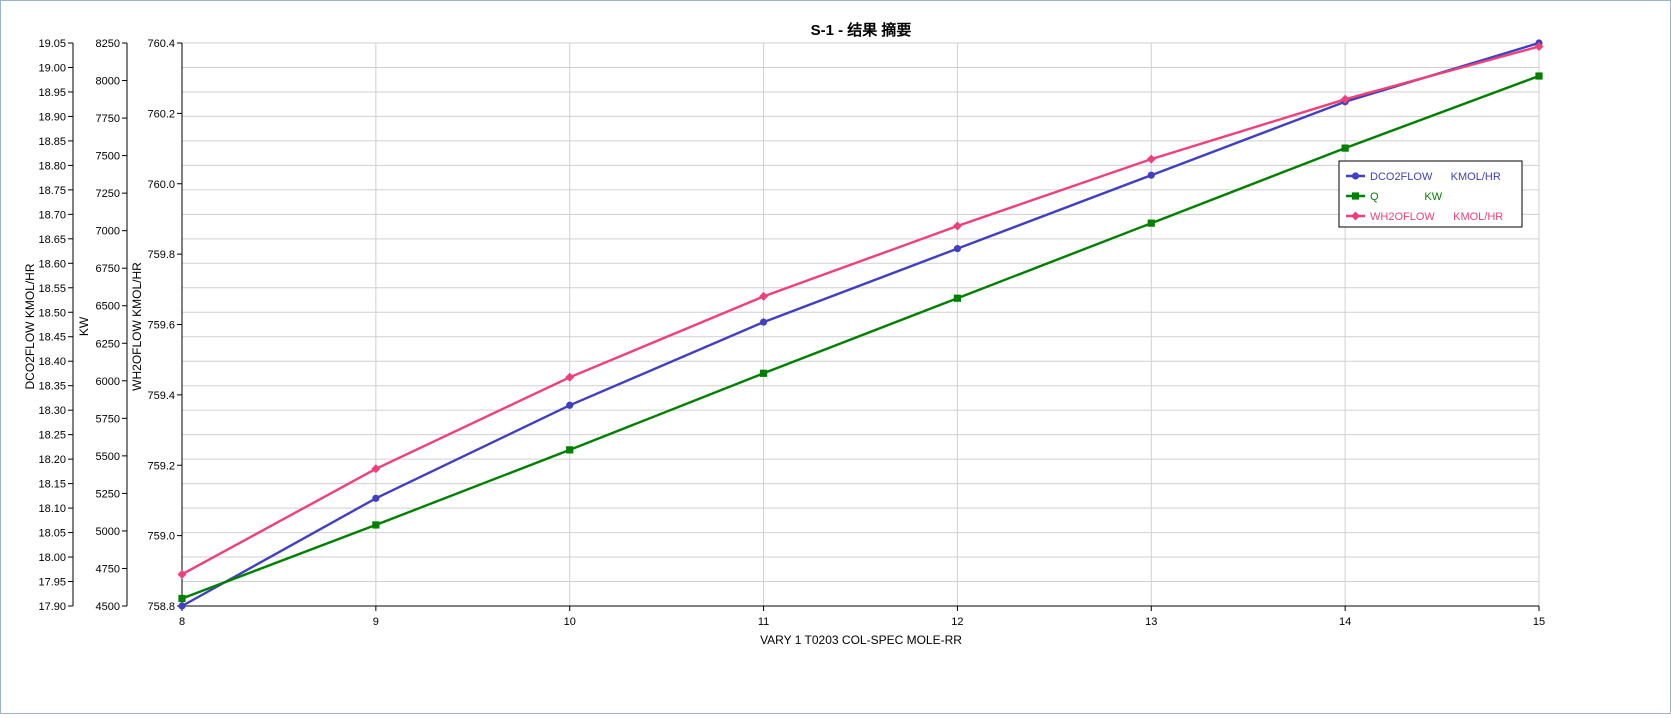 This screenshot has width=1671, height=718. Describe the element at coordinates (1151, 622) in the screenshot. I see `x-tick-label: 13` at that location.